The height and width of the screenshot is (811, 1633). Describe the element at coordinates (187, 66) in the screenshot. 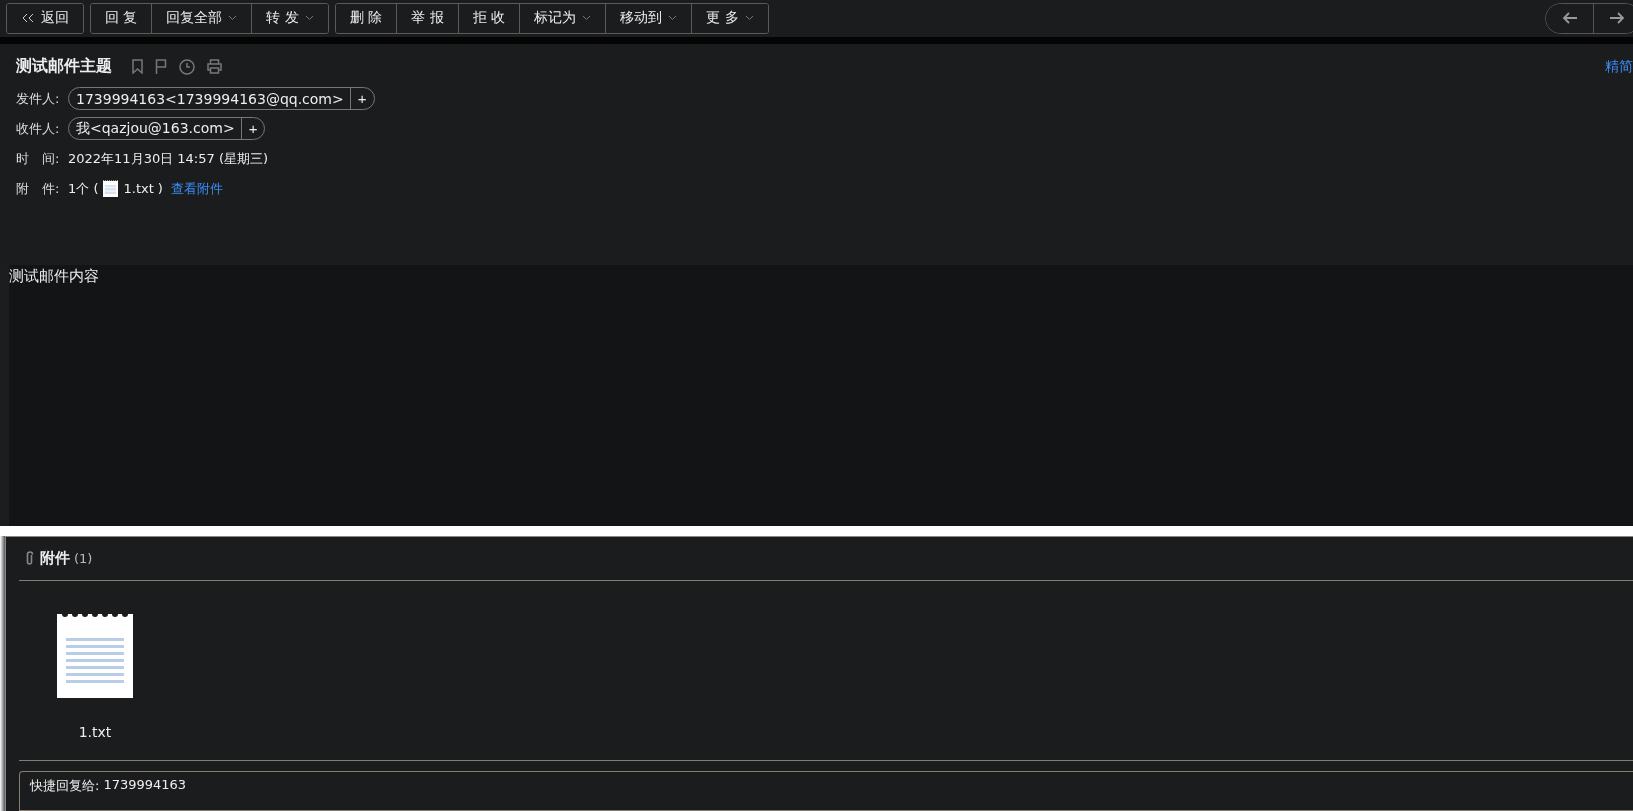

I see `clock-icon` at that location.